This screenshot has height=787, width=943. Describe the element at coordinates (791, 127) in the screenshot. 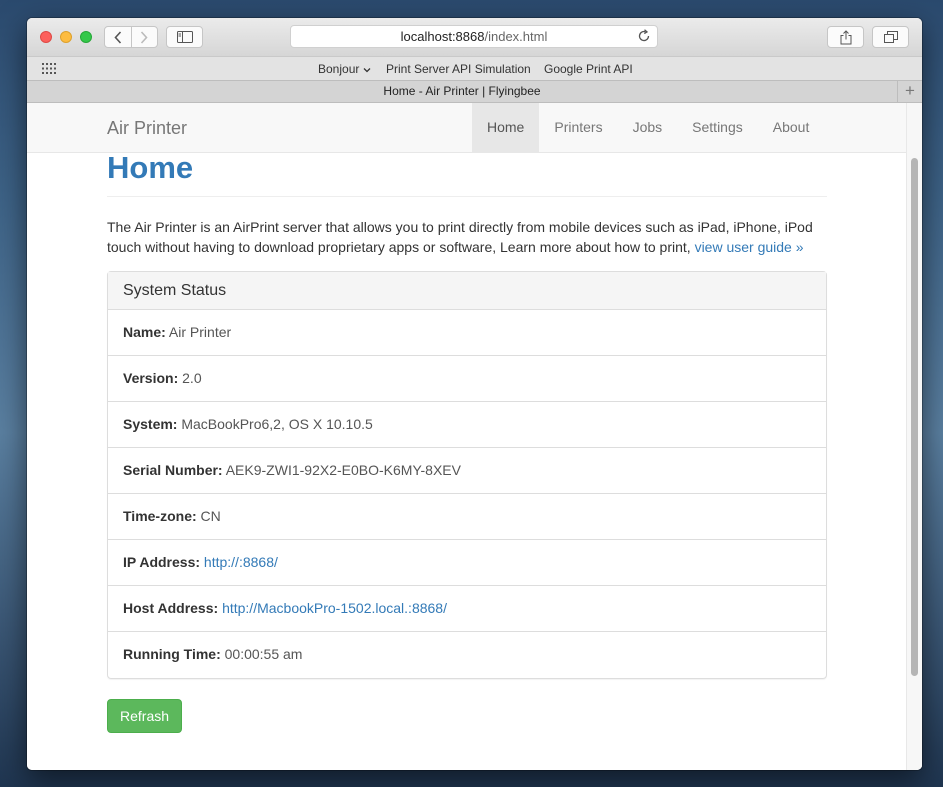

I see `nav-about: About` at that location.